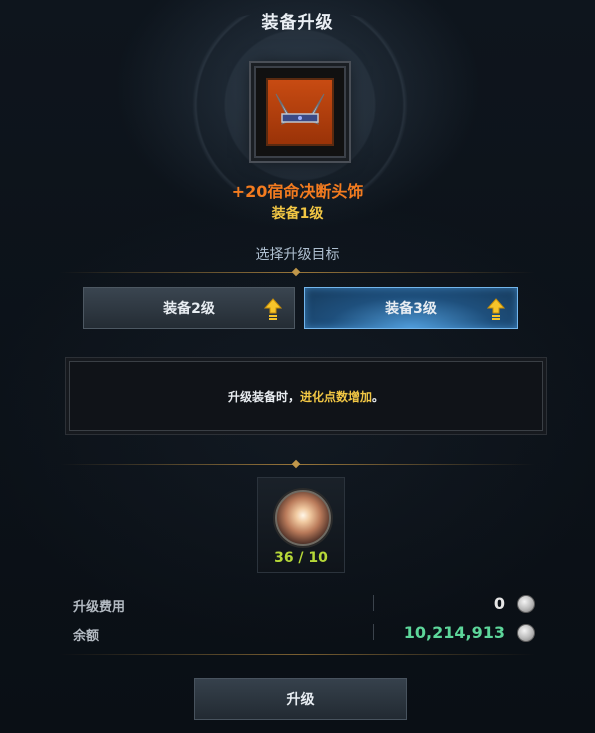 The width and height of the screenshot is (595, 733). What do you see at coordinates (300, 699) in the screenshot?
I see `upgrade-button: 升级` at bounding box center [300, 699].